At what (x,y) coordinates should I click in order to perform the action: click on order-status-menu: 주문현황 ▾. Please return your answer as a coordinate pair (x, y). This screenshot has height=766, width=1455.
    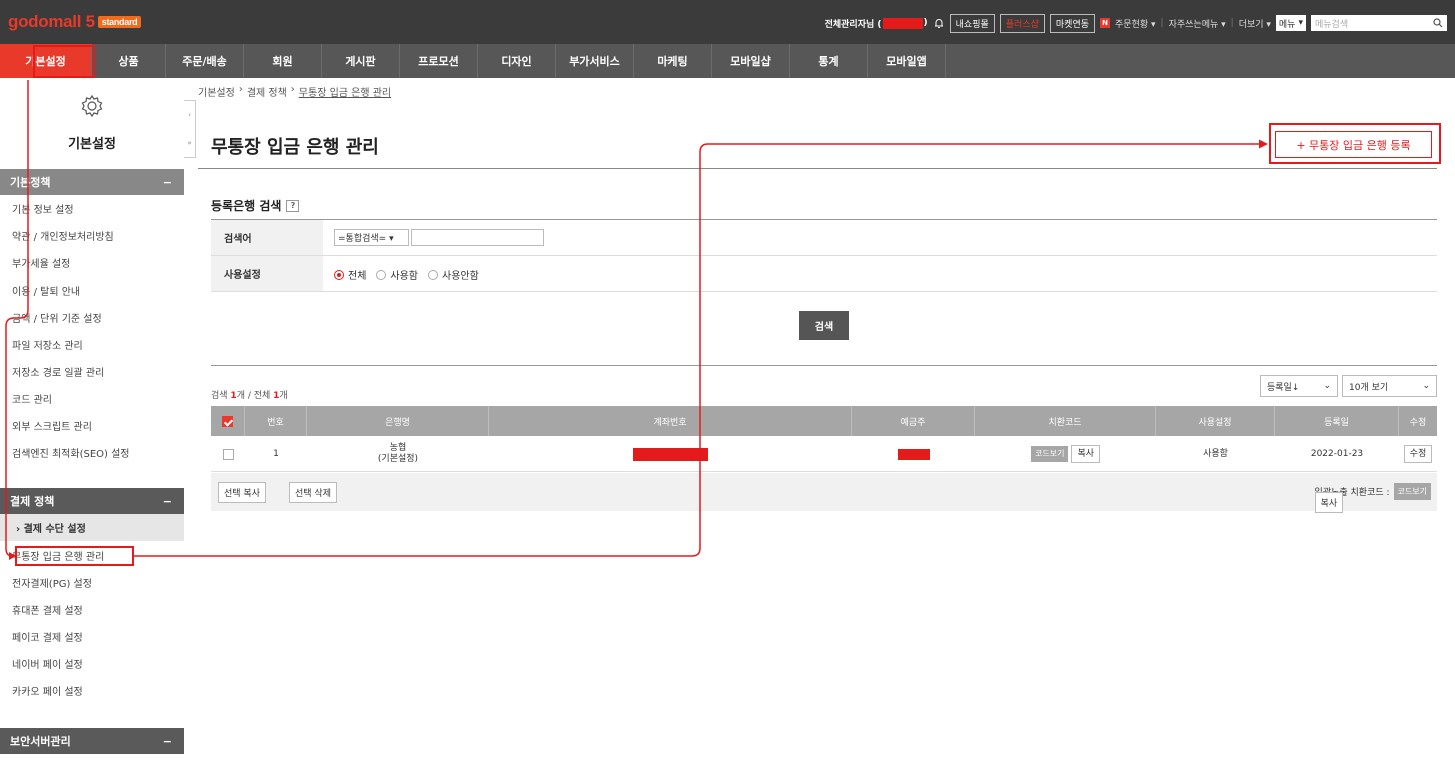
    Looking at the image, I should click on (1135, 23).